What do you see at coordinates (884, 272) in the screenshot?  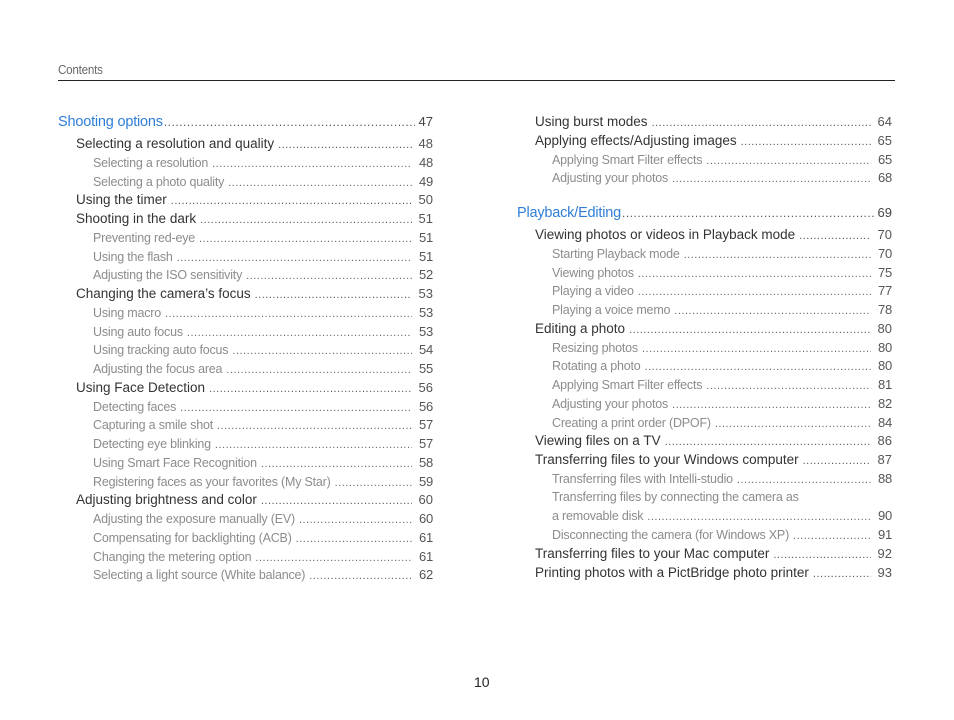 I see `toc-page-number: 75` at bounding box center [884, 272].